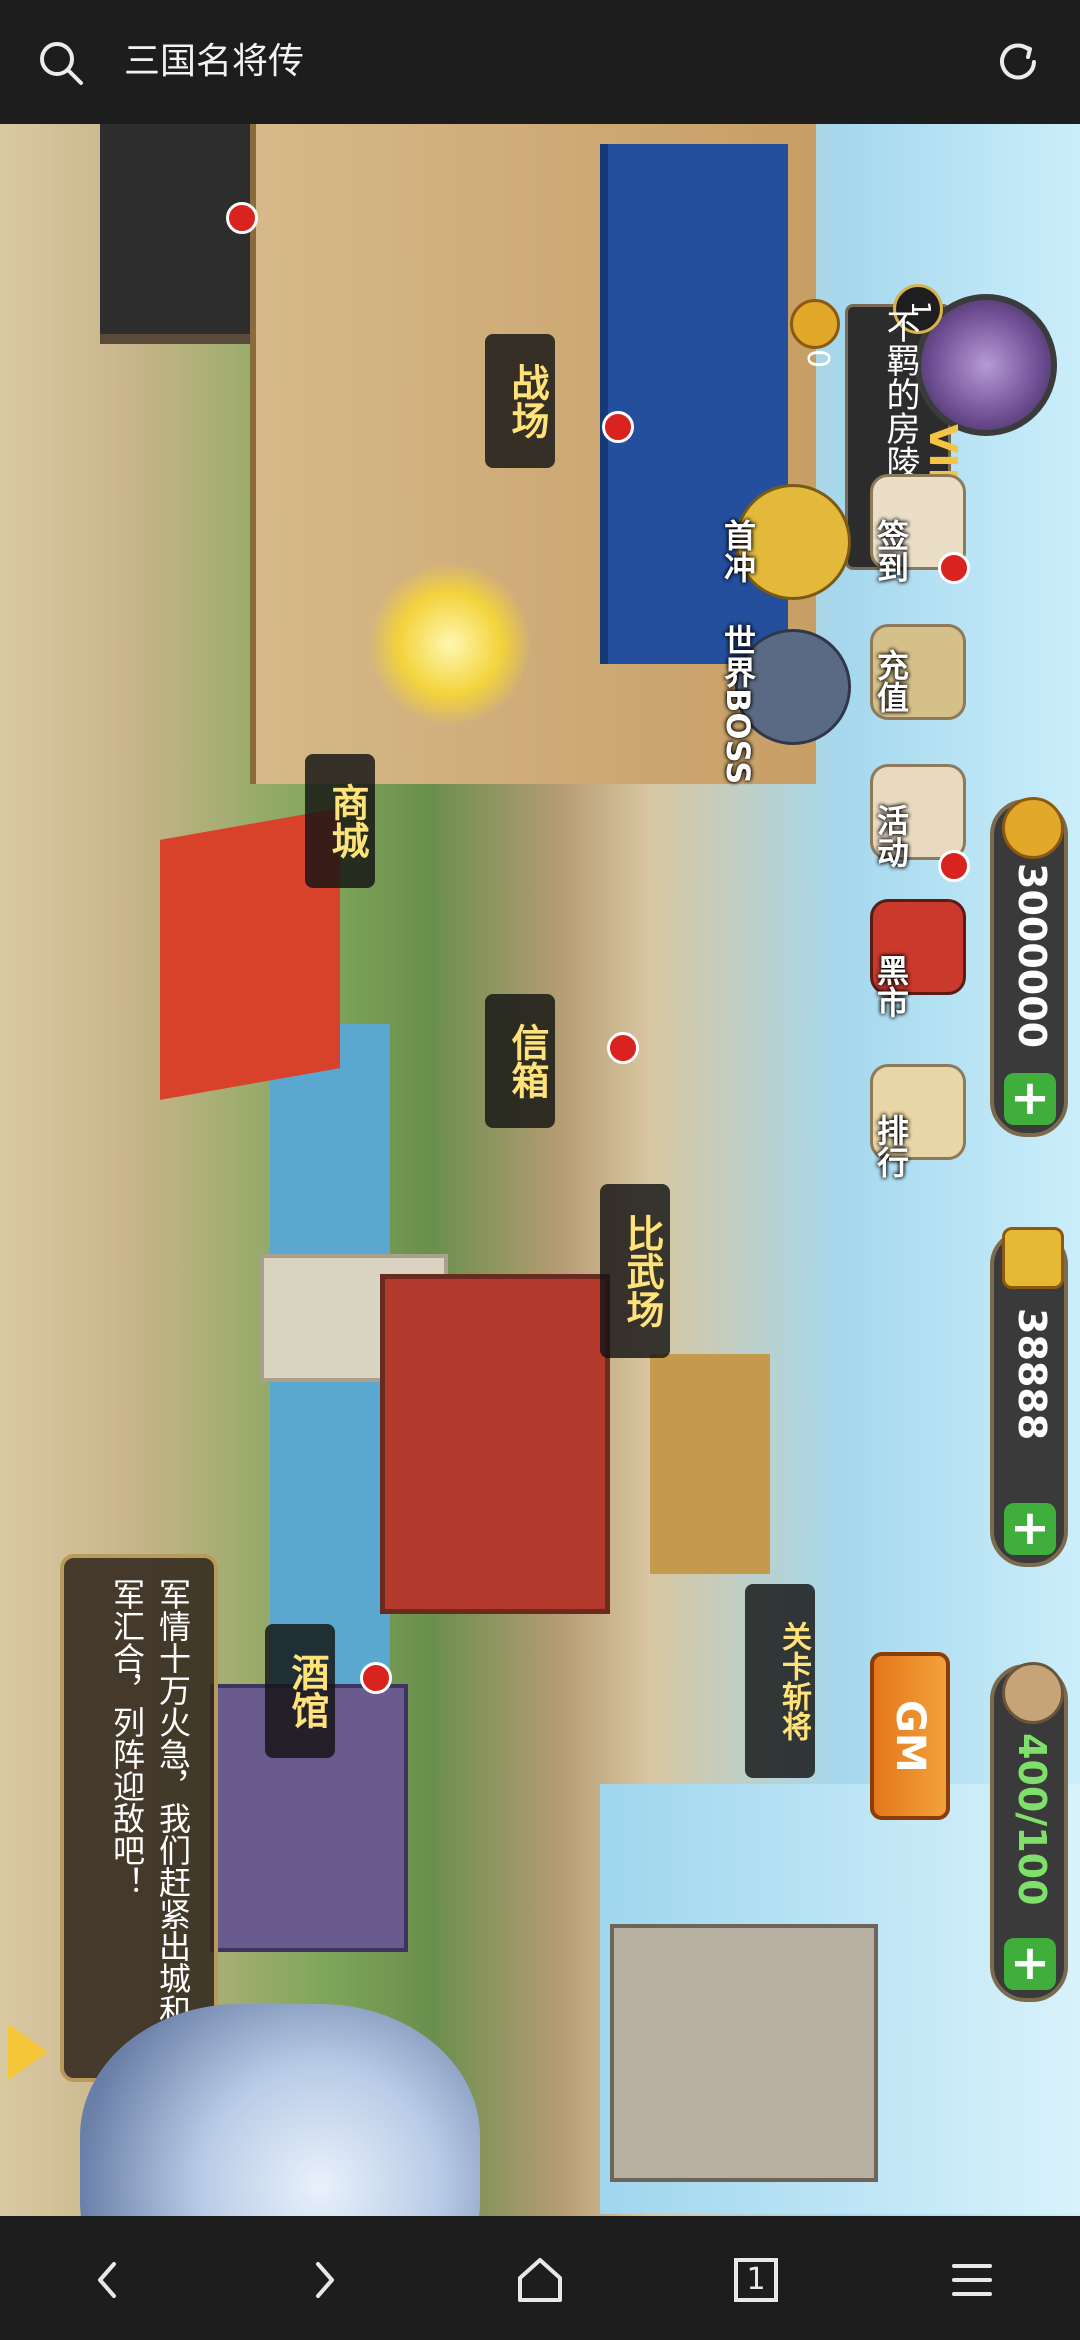  I want to click on menu-label-event: 活动, so click(891, 836).